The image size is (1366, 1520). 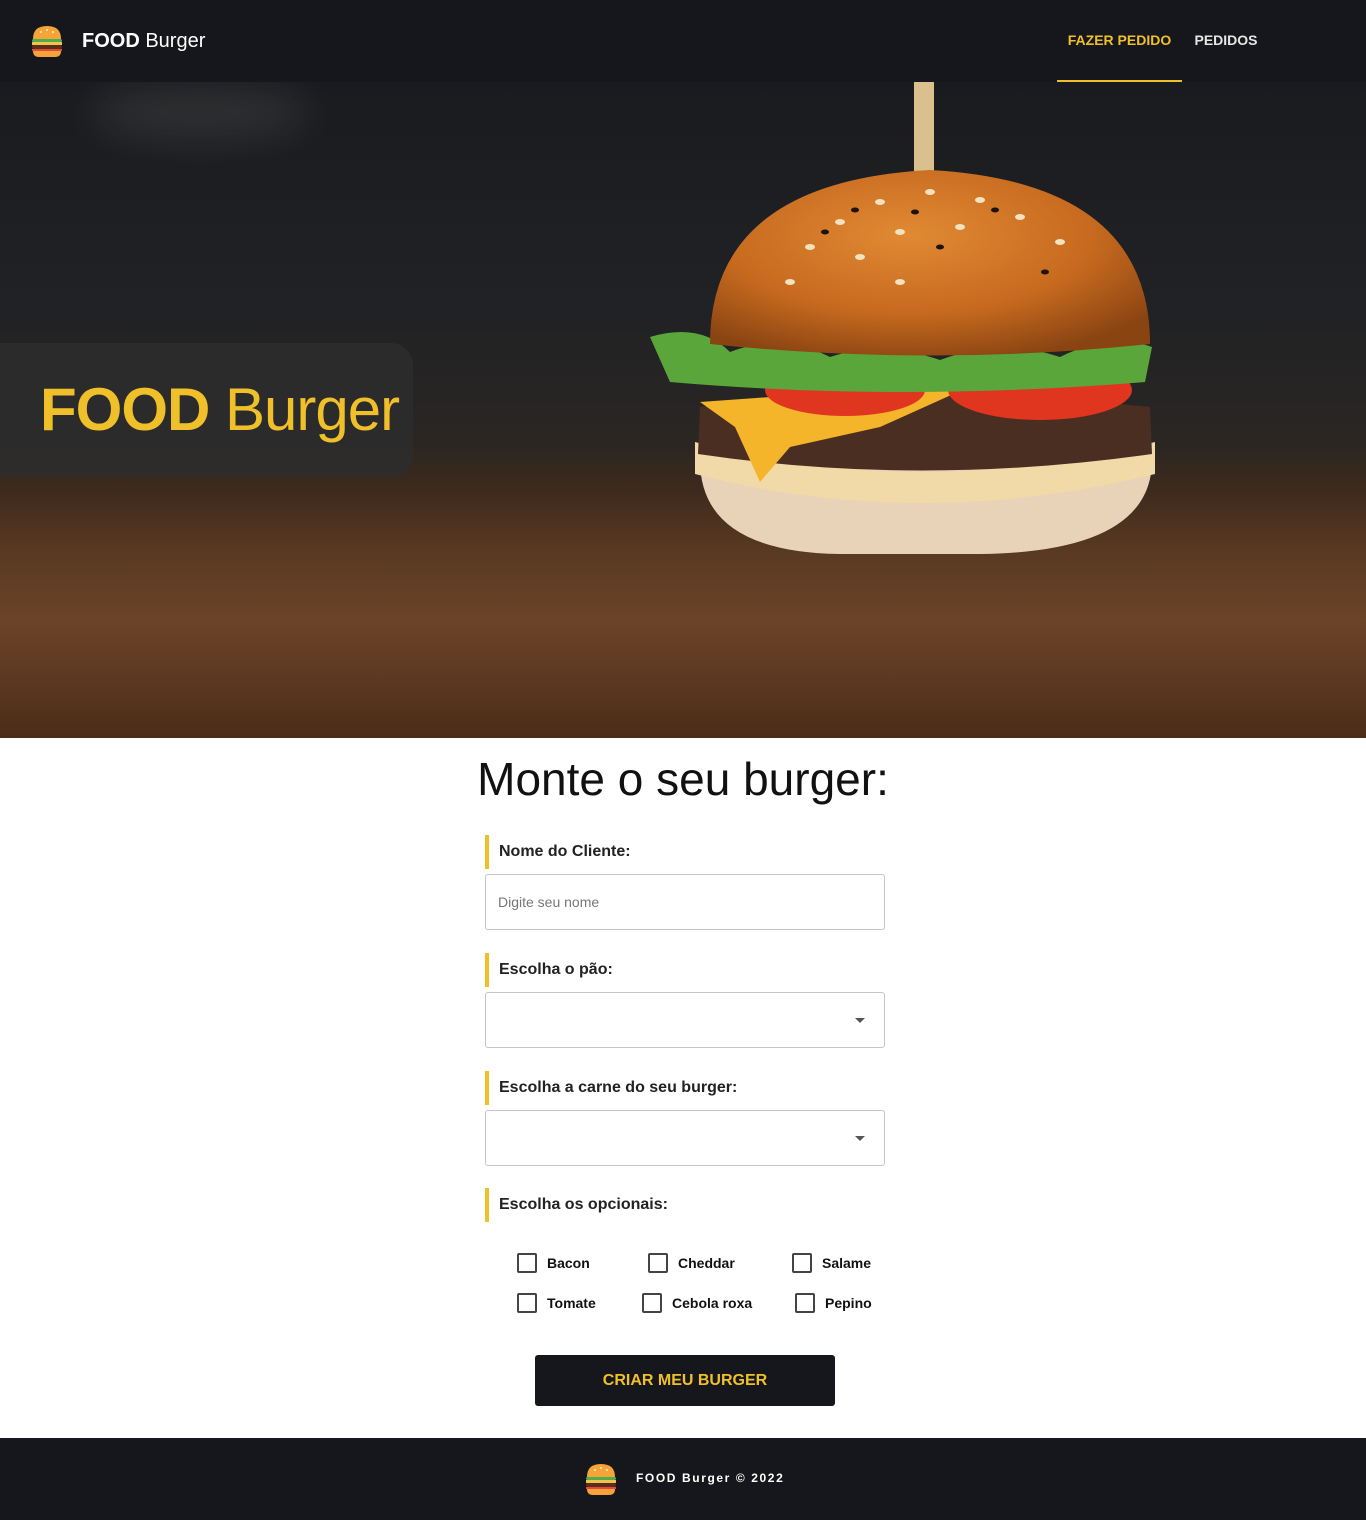 I want to click on optional-label: Cheddar, so click(x=706, y=1263).